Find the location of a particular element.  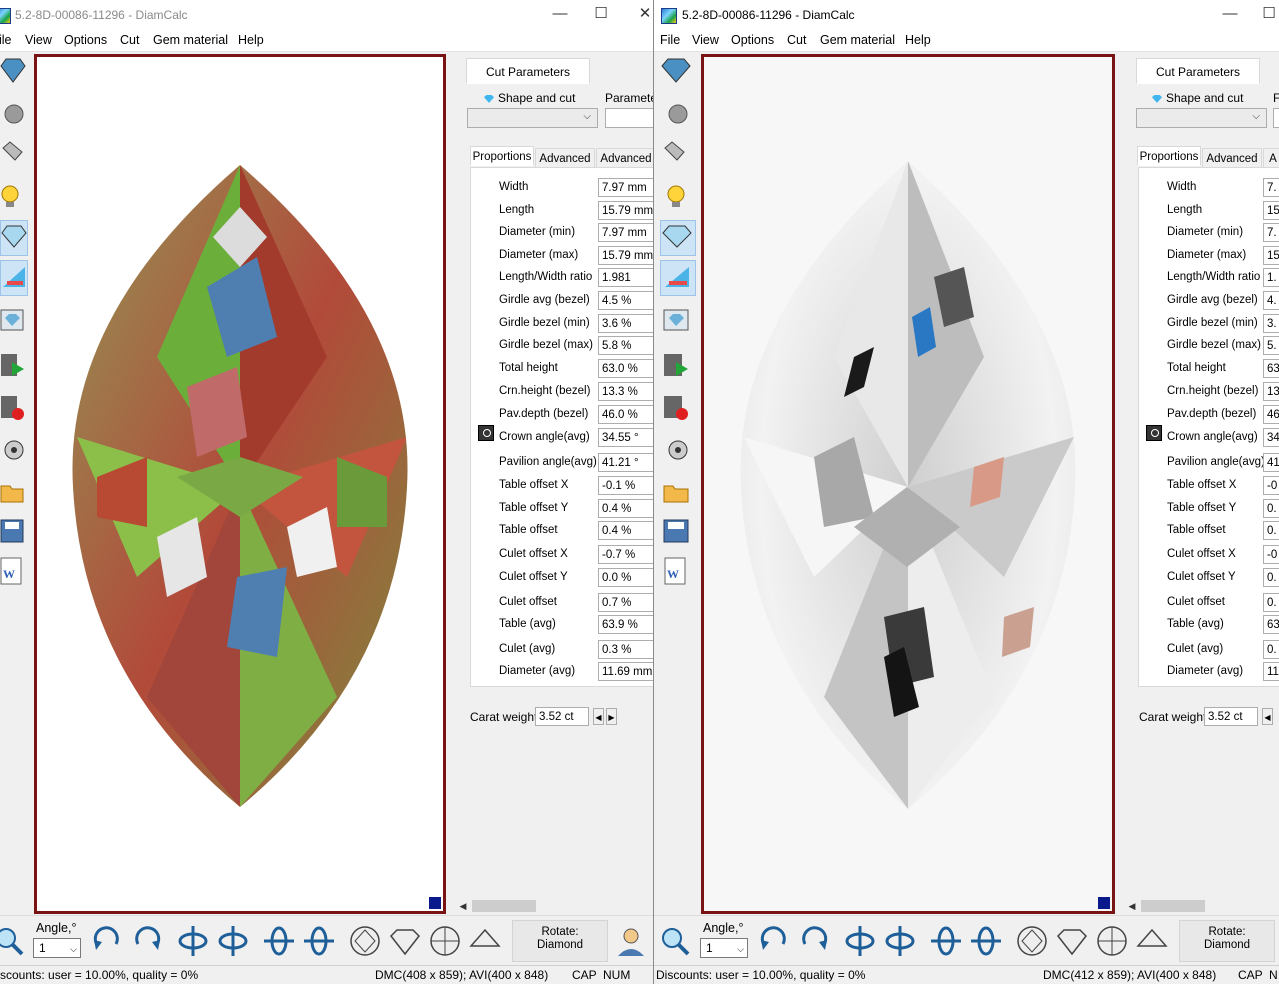

prop-value-field: 3. is located at coordinates (1271, 323).